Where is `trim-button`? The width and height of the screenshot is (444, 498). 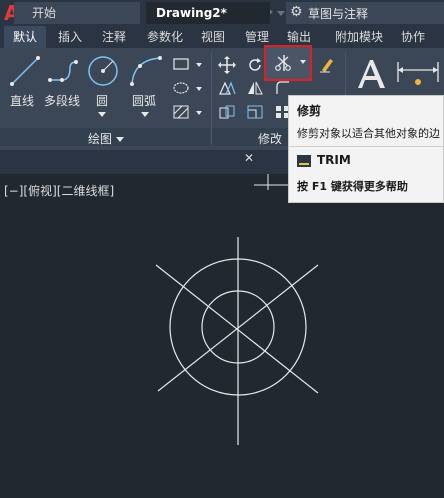
trim-button is located at coordinates (288, 63).